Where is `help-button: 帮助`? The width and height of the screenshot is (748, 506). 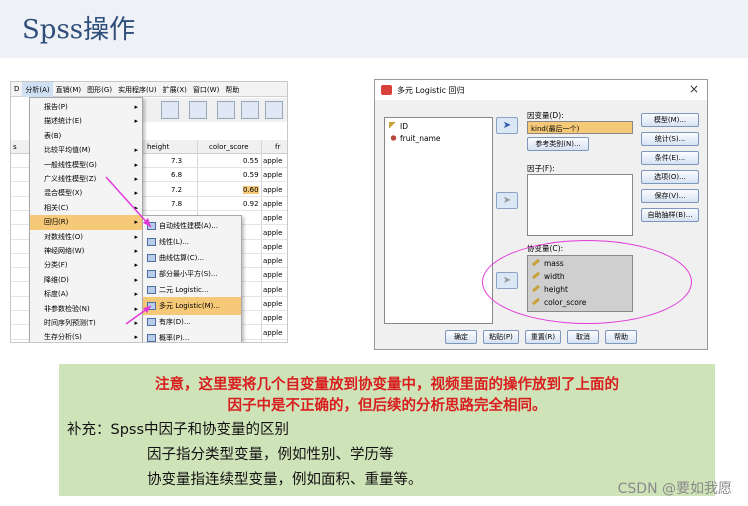
help-button: 帮助 is located at coordinates (621, 337).